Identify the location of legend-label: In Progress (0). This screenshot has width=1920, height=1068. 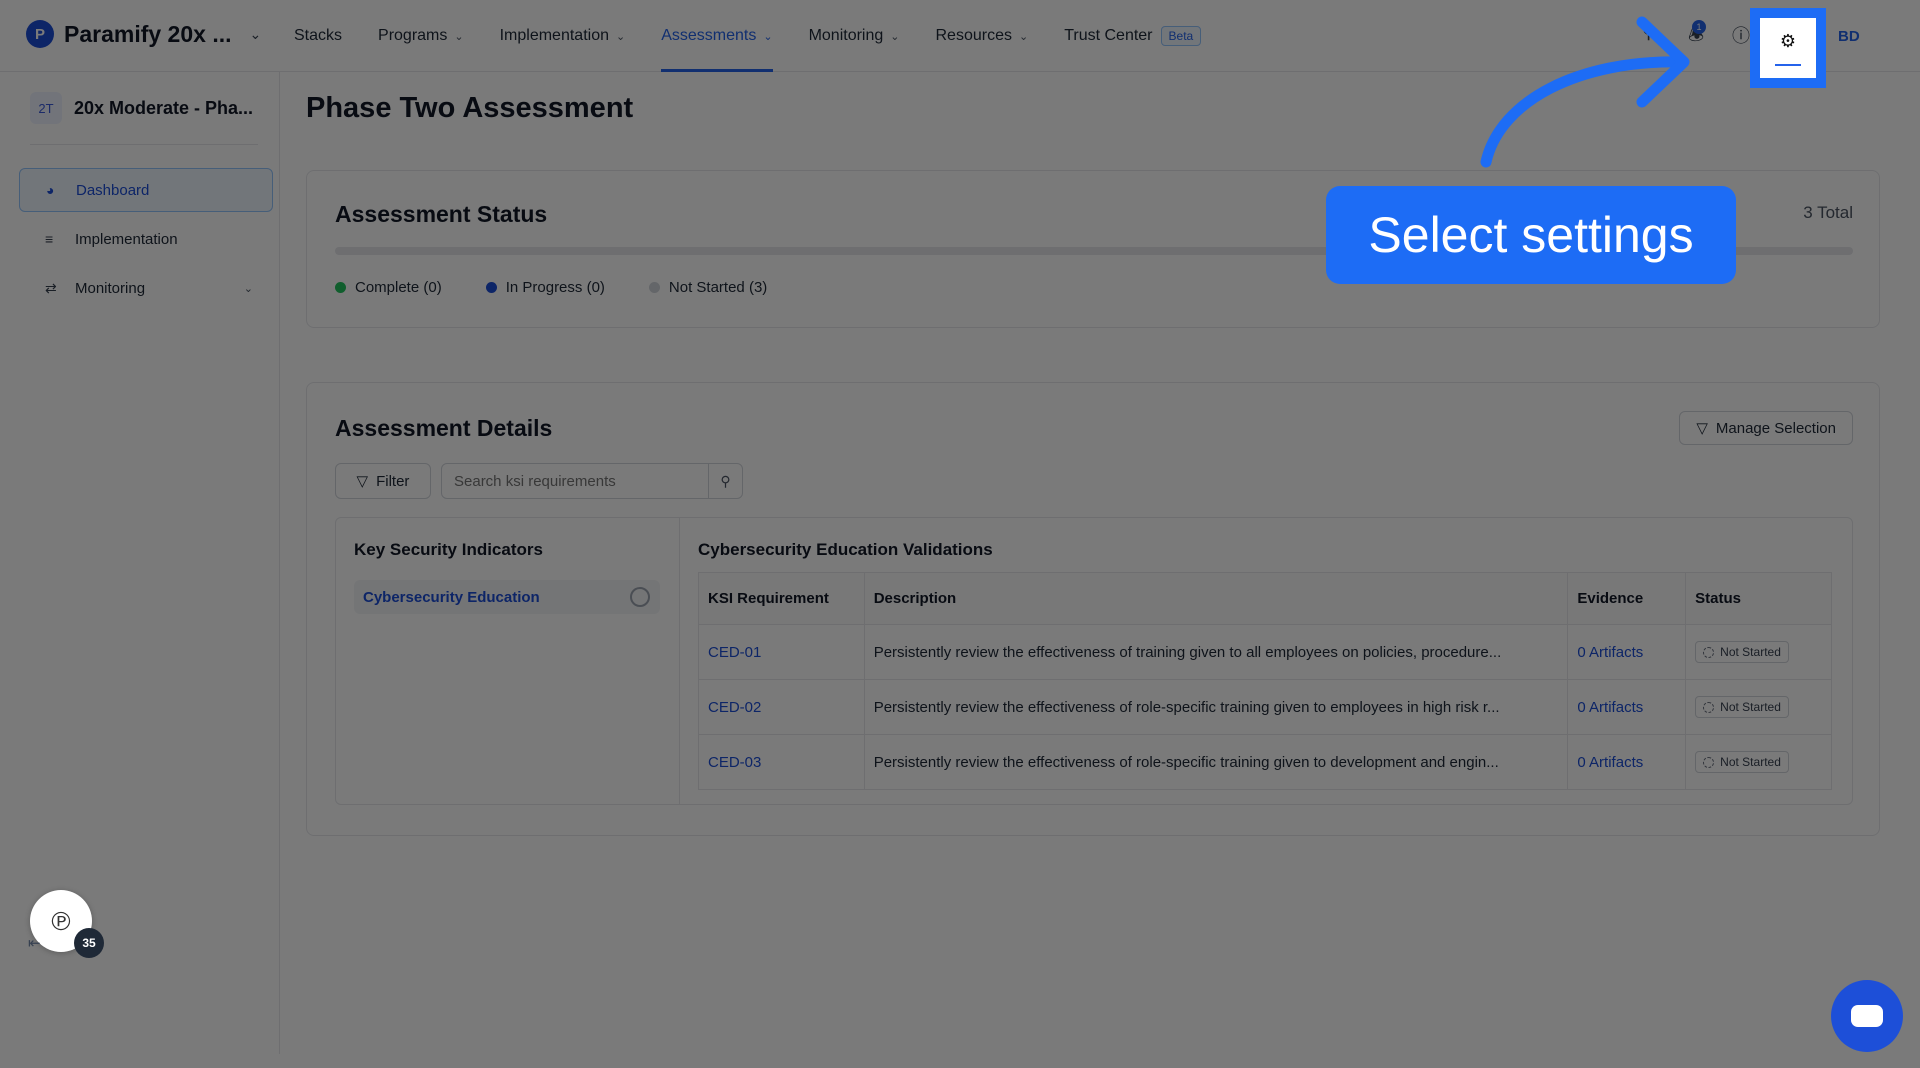
(555, 287).